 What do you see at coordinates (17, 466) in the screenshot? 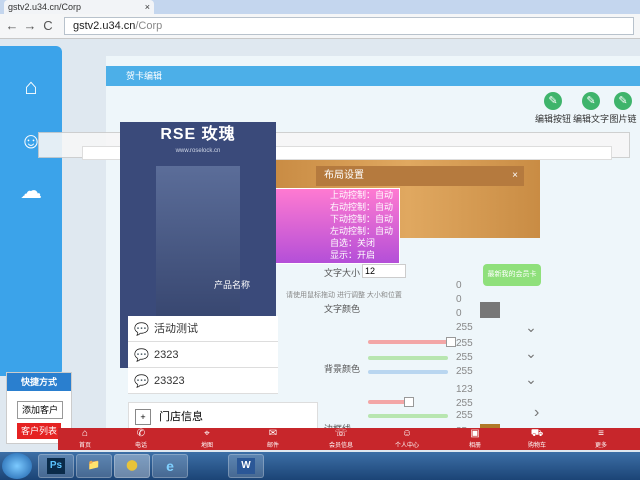
I see `start-button` at bounding box center [17, 466].